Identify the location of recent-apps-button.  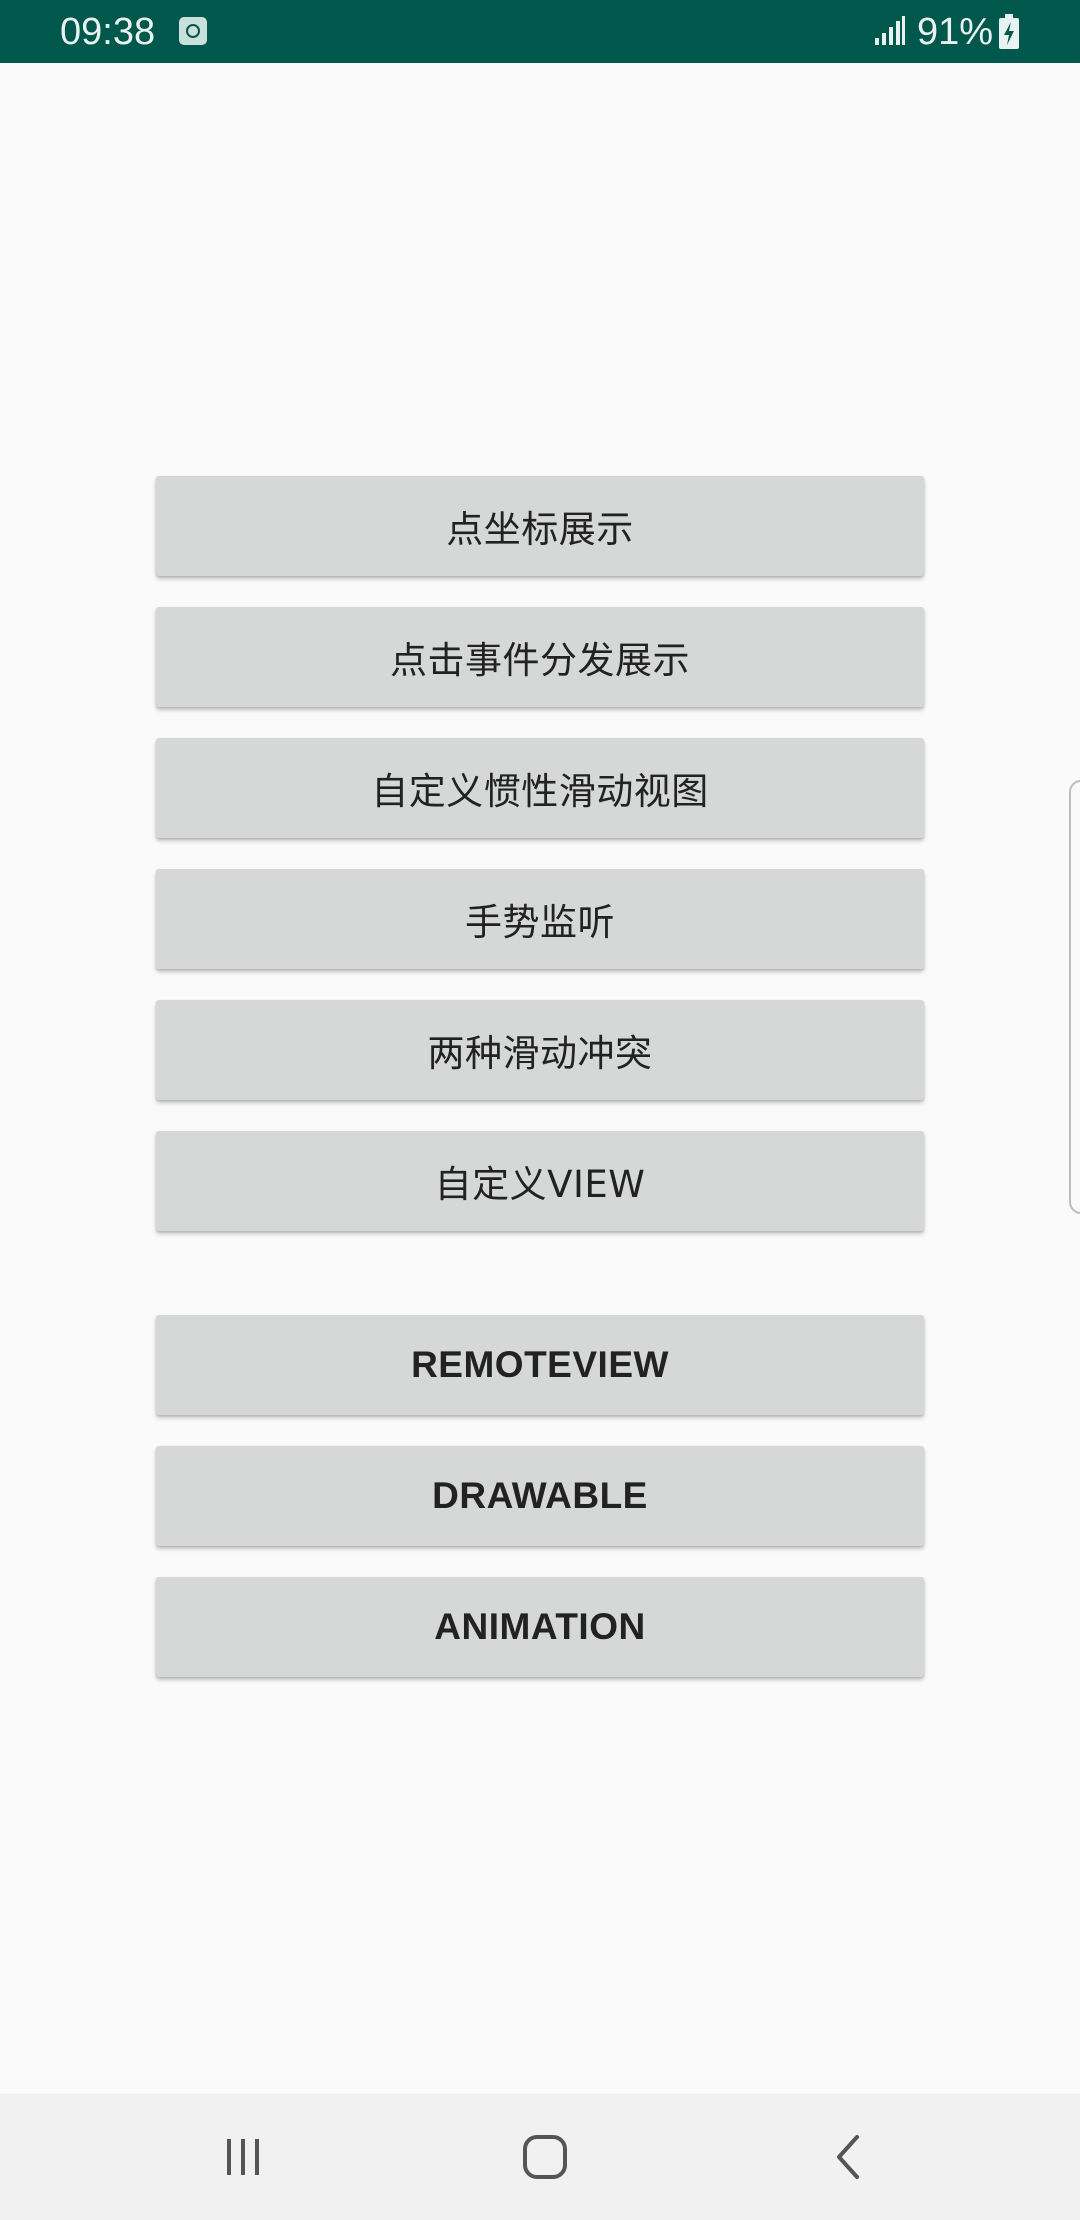
(243, 2157).